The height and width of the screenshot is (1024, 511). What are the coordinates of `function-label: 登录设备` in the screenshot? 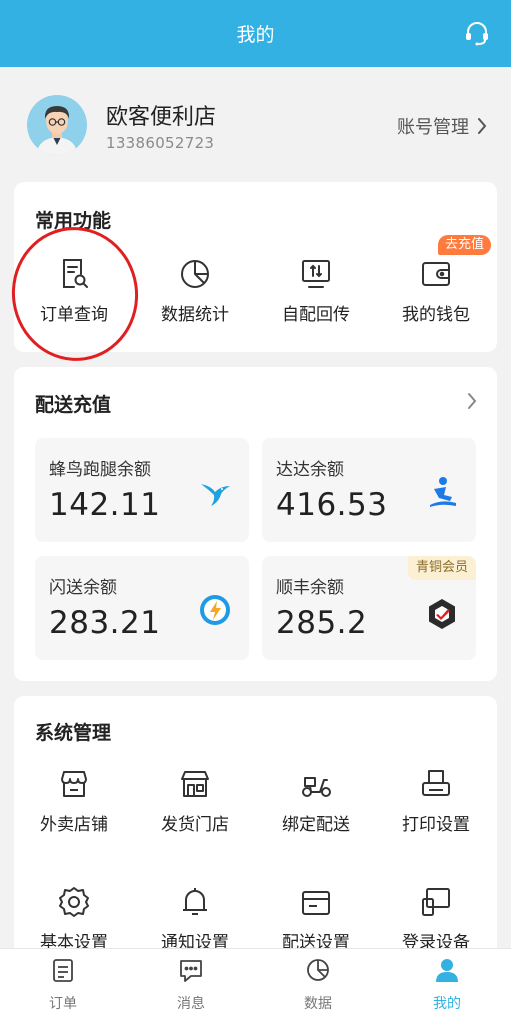 It's located at (436, 940).